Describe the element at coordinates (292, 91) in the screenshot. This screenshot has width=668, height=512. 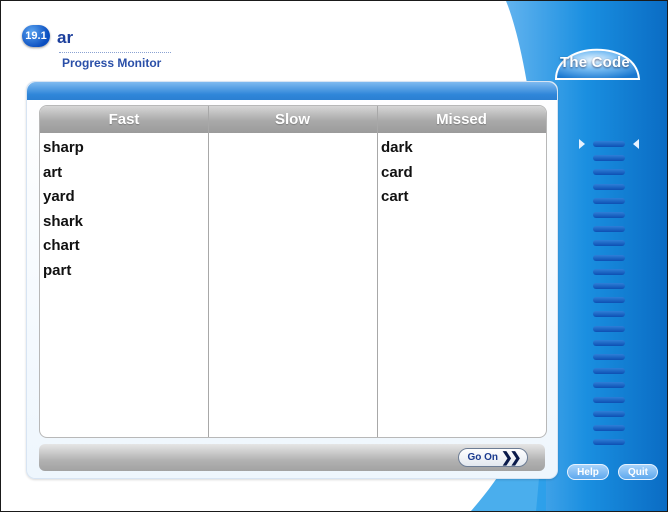
I see `card-header-bar` at that location.